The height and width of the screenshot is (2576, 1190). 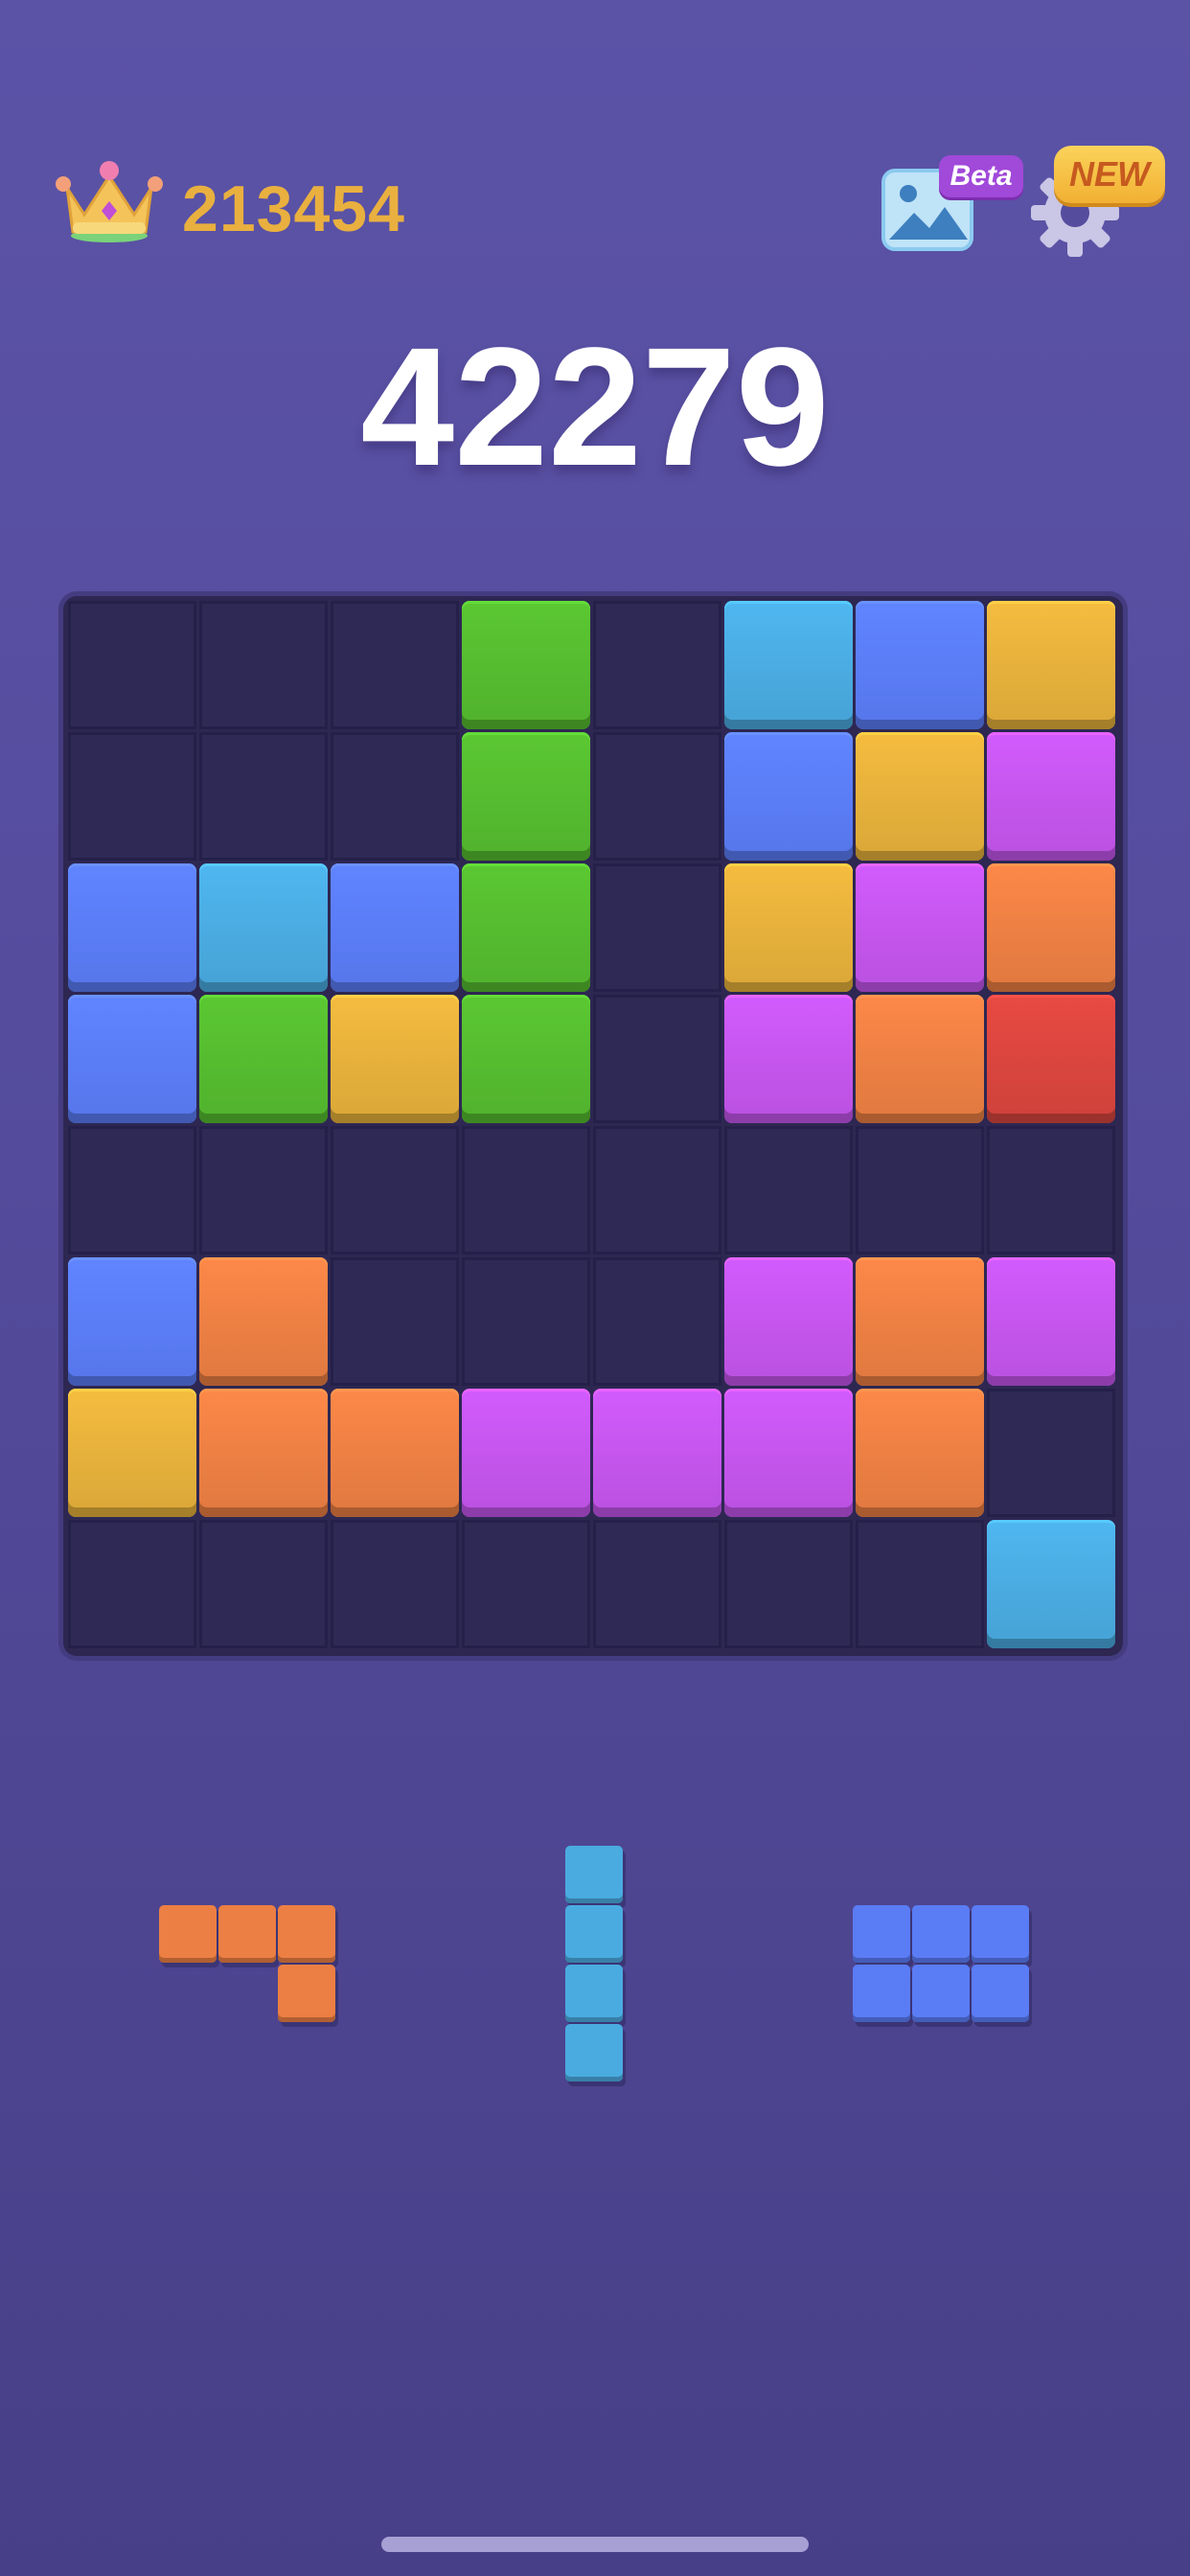 What do you see at coordinates (1051, 1059) in the screenshot?
I see `block-red` at bounding box center [1051, 1059].